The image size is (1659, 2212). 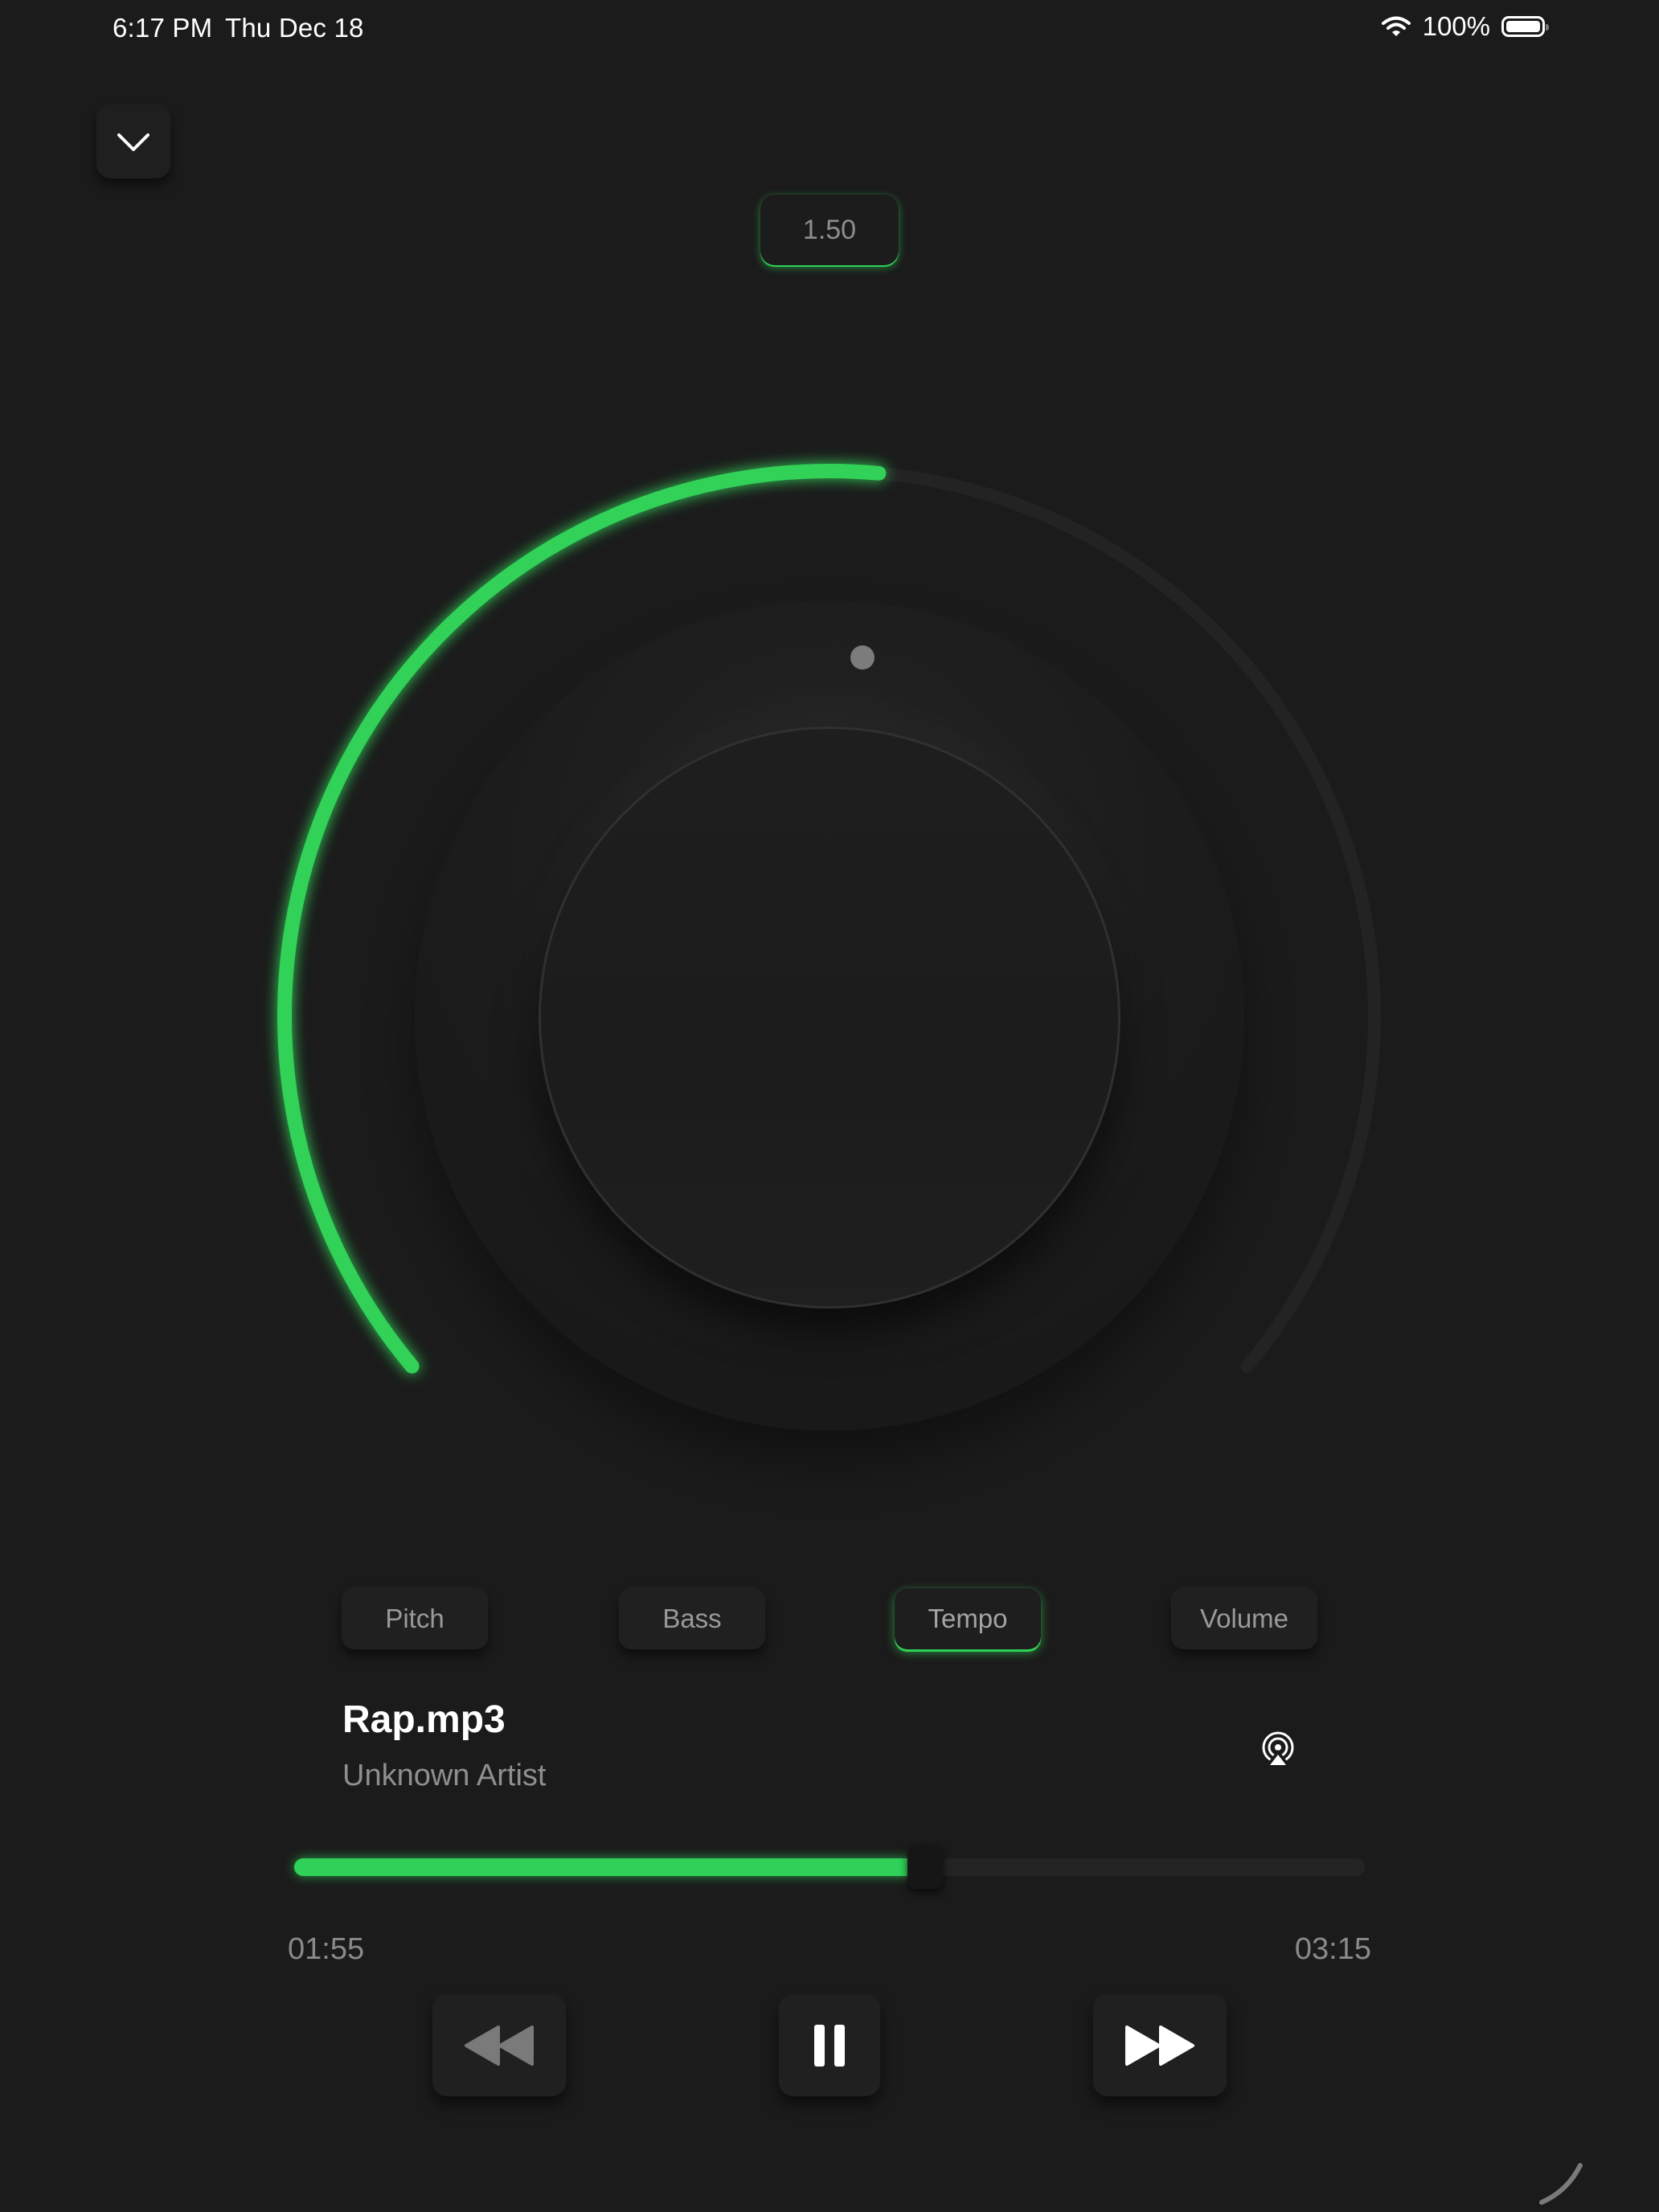 I want to click on collapse-button, so click(x=133, y=142).